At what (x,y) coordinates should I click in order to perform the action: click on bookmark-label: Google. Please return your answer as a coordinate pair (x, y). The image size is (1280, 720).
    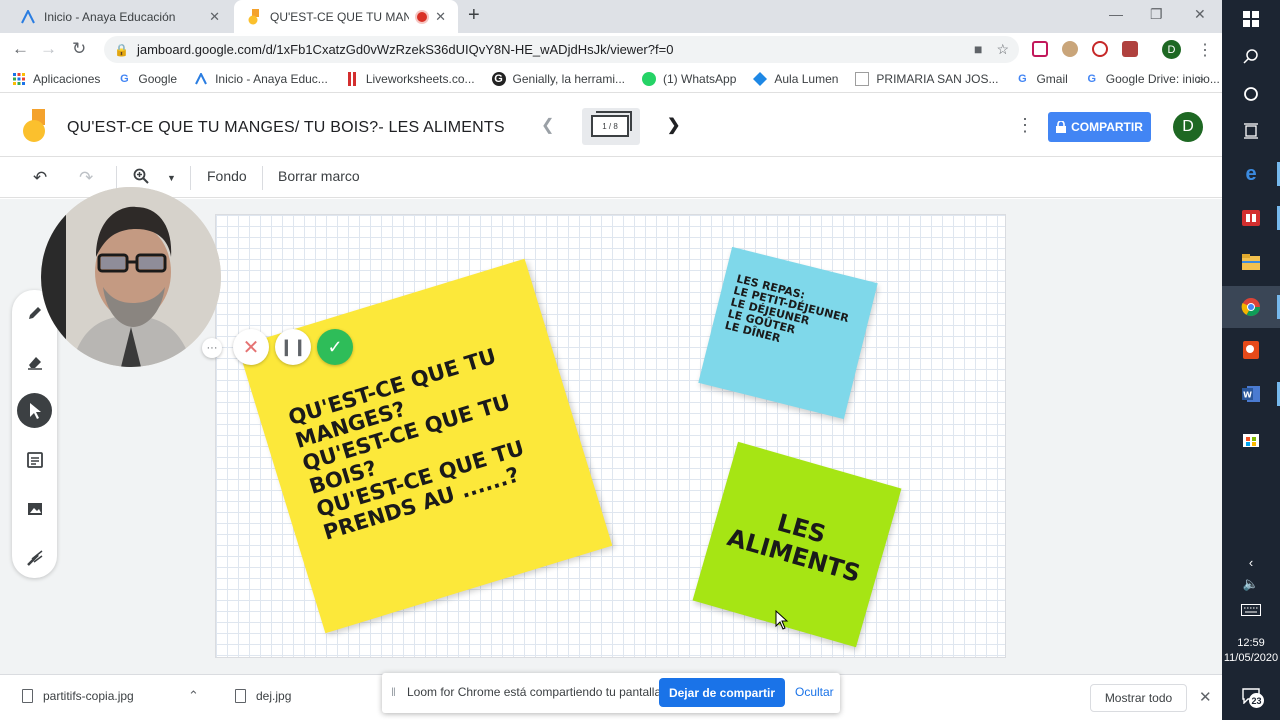
    Looking at the image, I should click on (158, 78).